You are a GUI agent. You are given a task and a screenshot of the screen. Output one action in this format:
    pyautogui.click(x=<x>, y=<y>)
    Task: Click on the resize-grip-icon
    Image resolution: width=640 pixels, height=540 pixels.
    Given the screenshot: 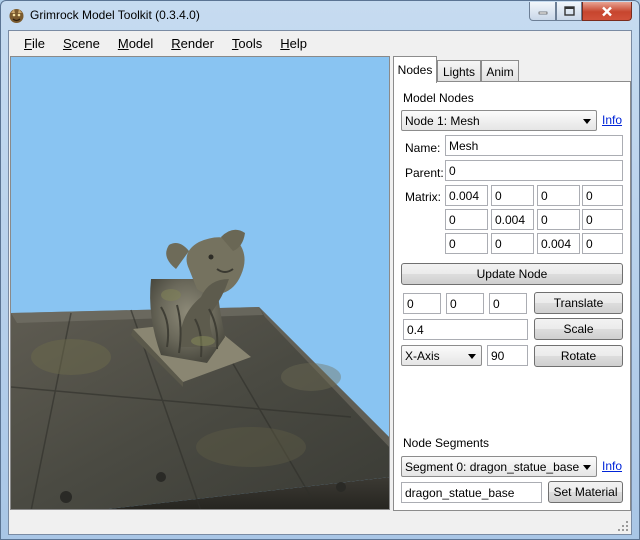 What is the action you would take?
    pyautogui.click(x=623, y=526)
    